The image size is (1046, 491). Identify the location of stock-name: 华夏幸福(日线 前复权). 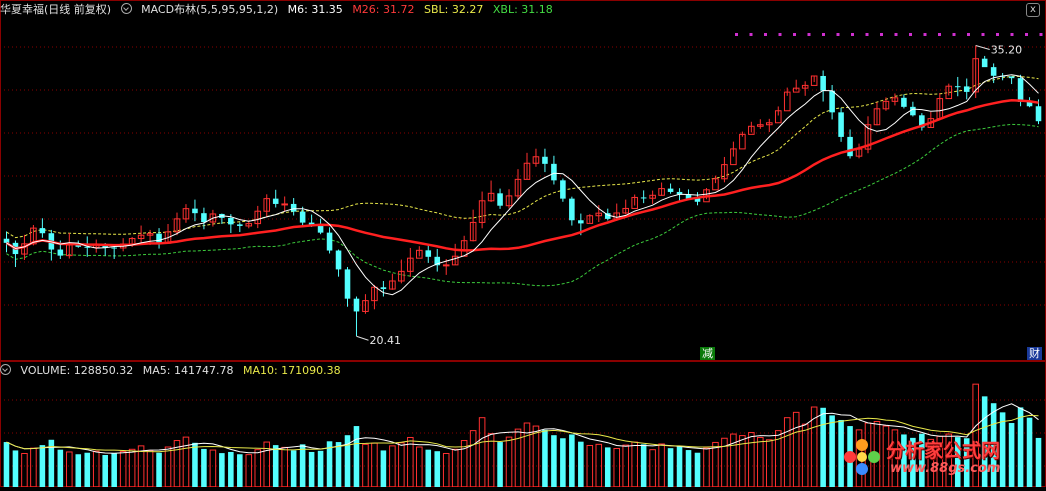
(56, 9).